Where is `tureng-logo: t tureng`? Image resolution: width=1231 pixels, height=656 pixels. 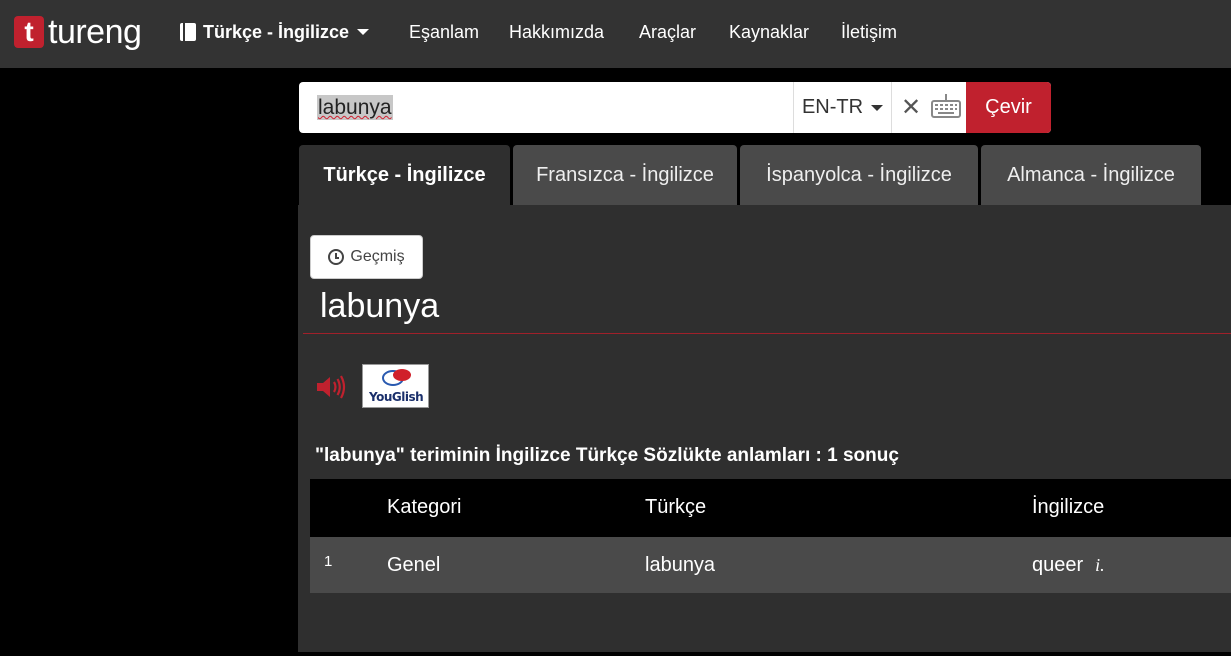 tureng-logo: t tureng is located at coordinates (78, 32).